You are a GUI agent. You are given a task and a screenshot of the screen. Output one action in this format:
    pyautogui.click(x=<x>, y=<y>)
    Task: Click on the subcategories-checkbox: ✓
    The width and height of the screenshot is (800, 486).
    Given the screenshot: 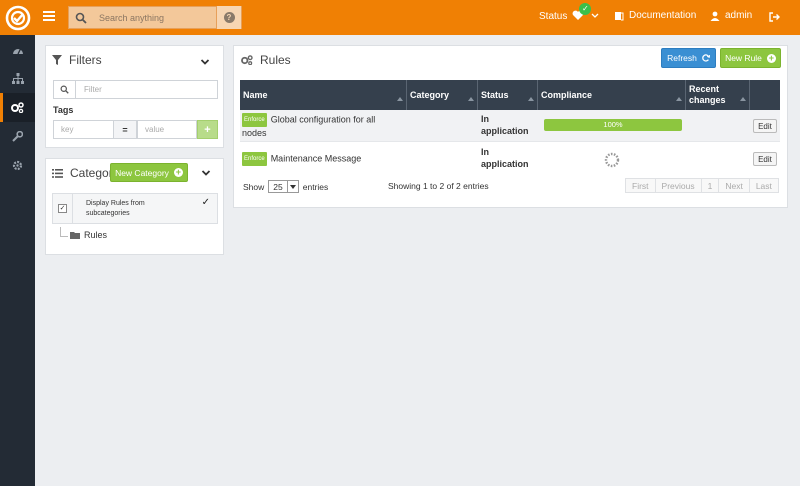 What is the action you would take?
    pyautogui.click(x=62, y=208)
    